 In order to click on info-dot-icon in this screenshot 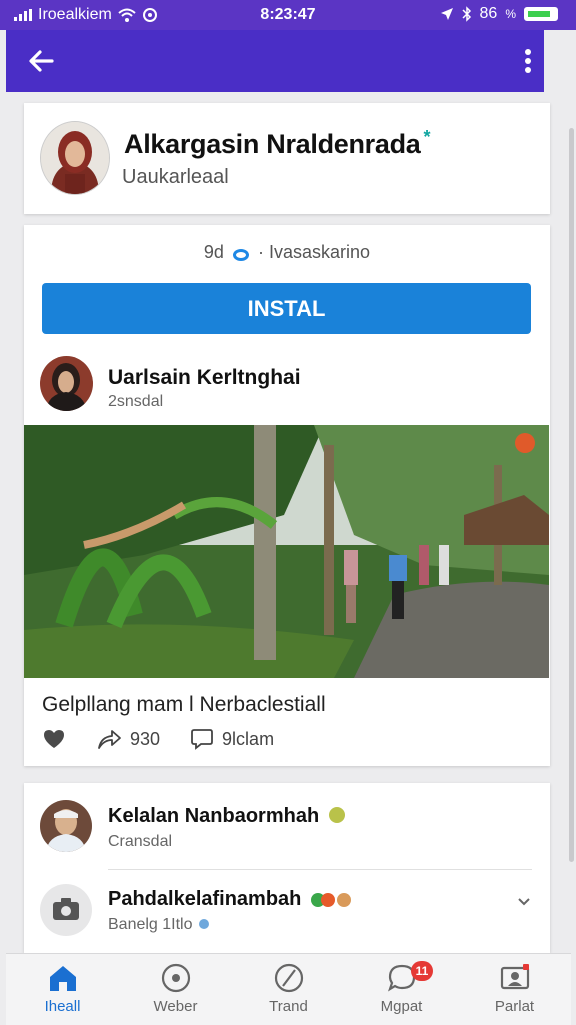, I will do `click(203, 924)`.